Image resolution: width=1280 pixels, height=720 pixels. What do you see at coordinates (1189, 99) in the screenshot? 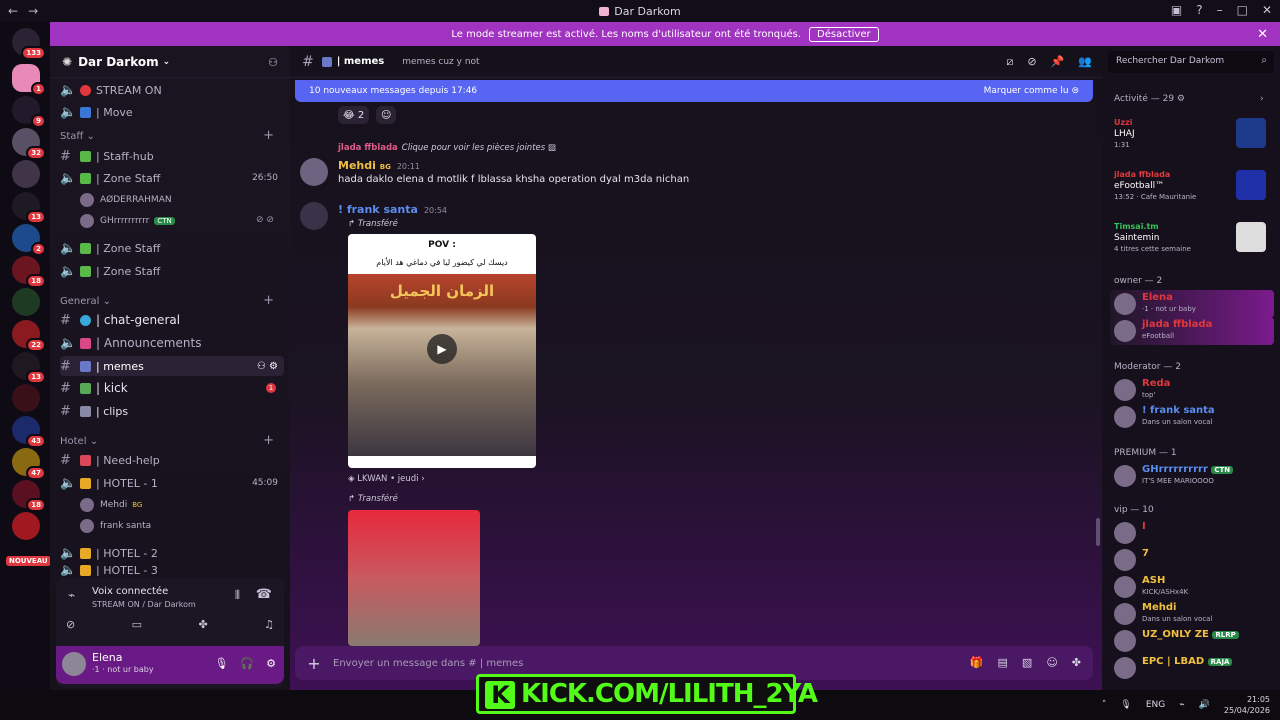
I see `activity-header: Activité — 29 ⚙ ›` at bounding box center [1189, 99].